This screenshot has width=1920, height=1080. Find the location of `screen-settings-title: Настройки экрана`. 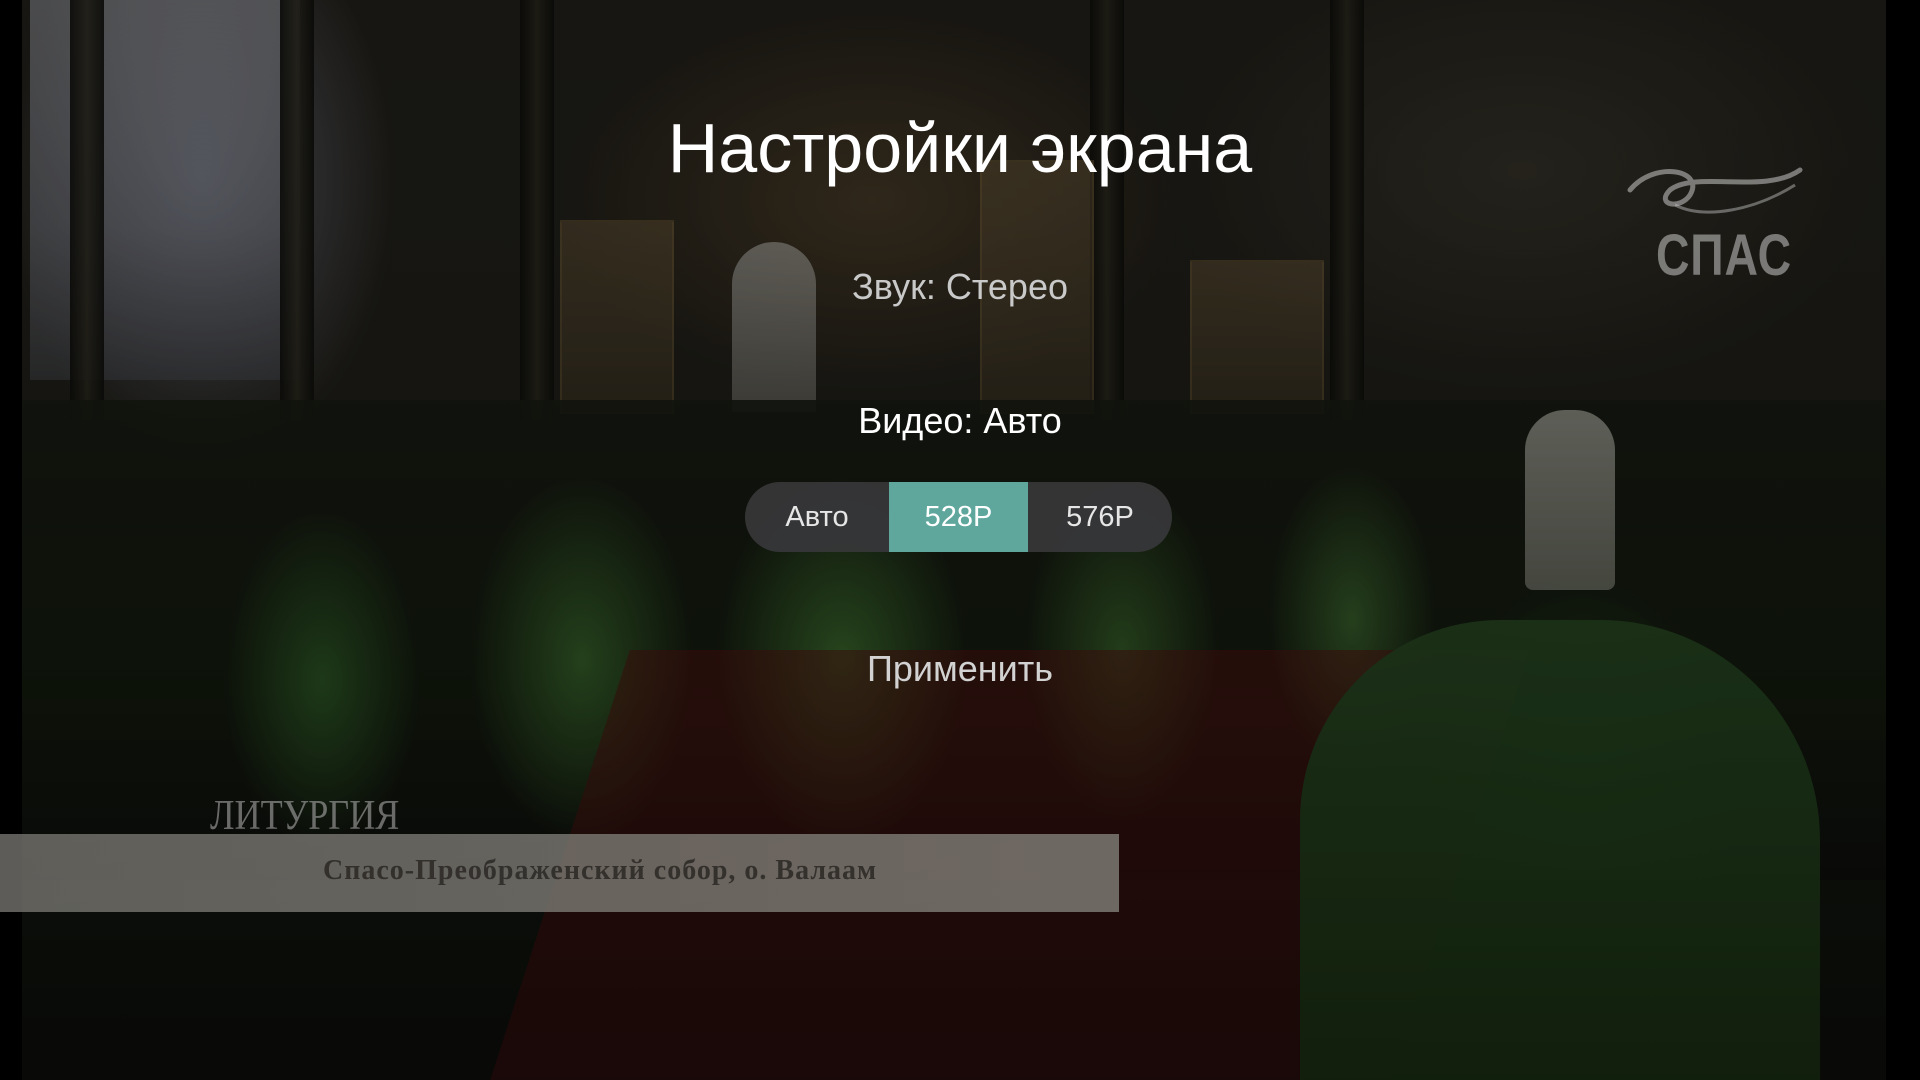

screen-settings-title: Настройки экрана is located at coordinates (960, 148).